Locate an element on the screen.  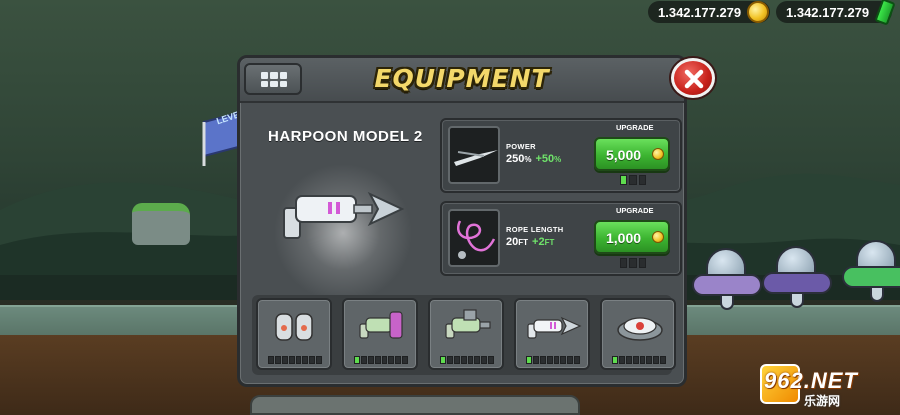
rope-length-bonus: +2FT is located at coordinates (543, 242).